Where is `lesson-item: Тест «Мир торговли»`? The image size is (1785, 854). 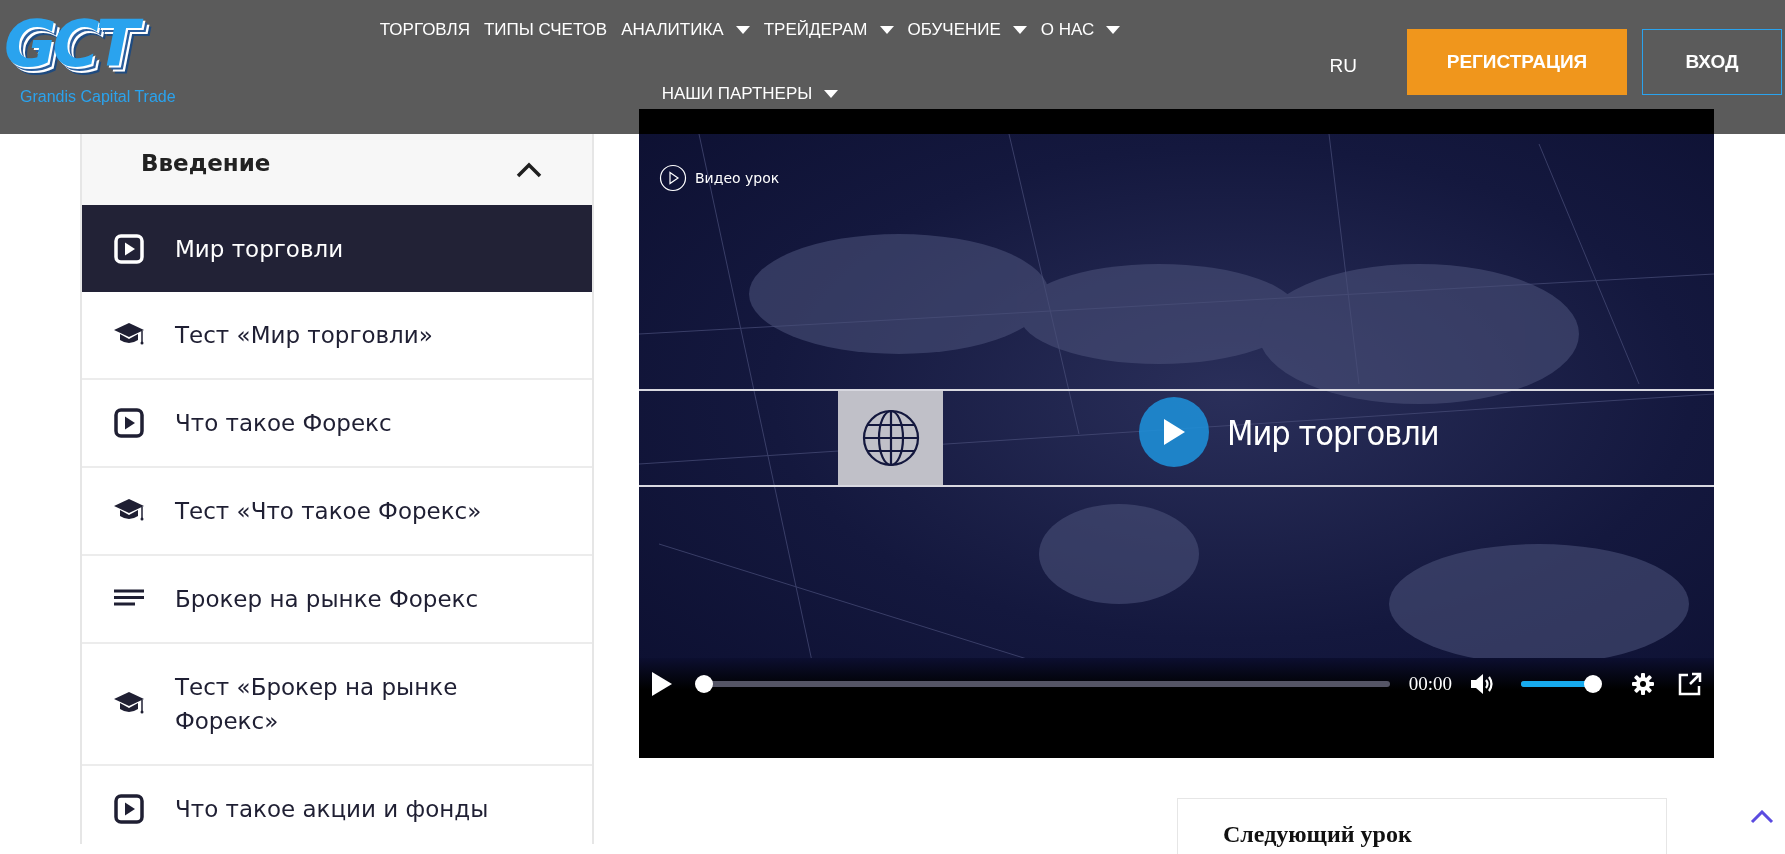 lesson-item: Тест «Мир торговли» is located at coordinates (337, 336).